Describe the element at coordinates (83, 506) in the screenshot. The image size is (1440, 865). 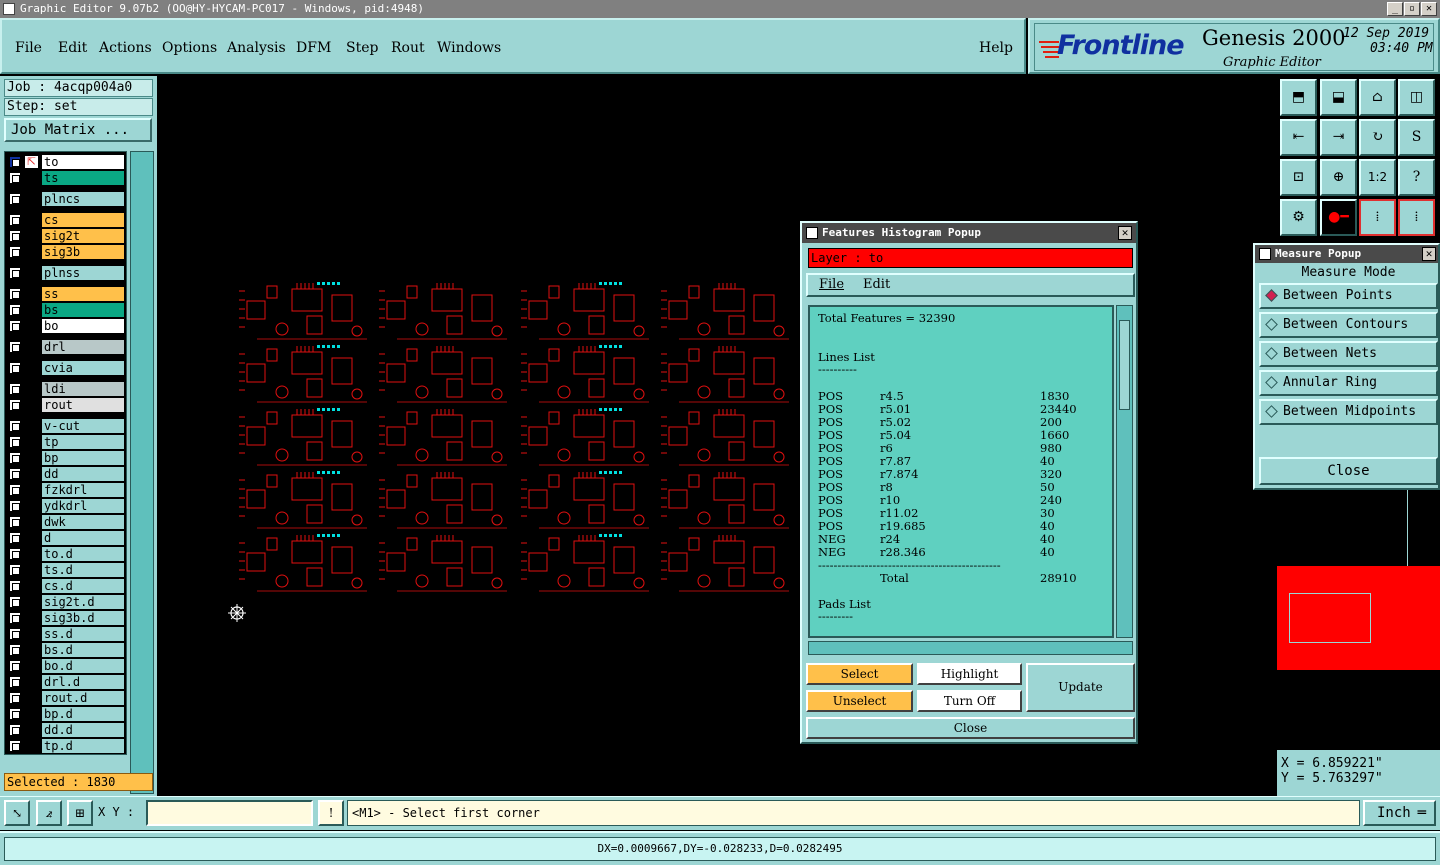
I see `layer-name-ydkdrl: ydkdrl` at that location.